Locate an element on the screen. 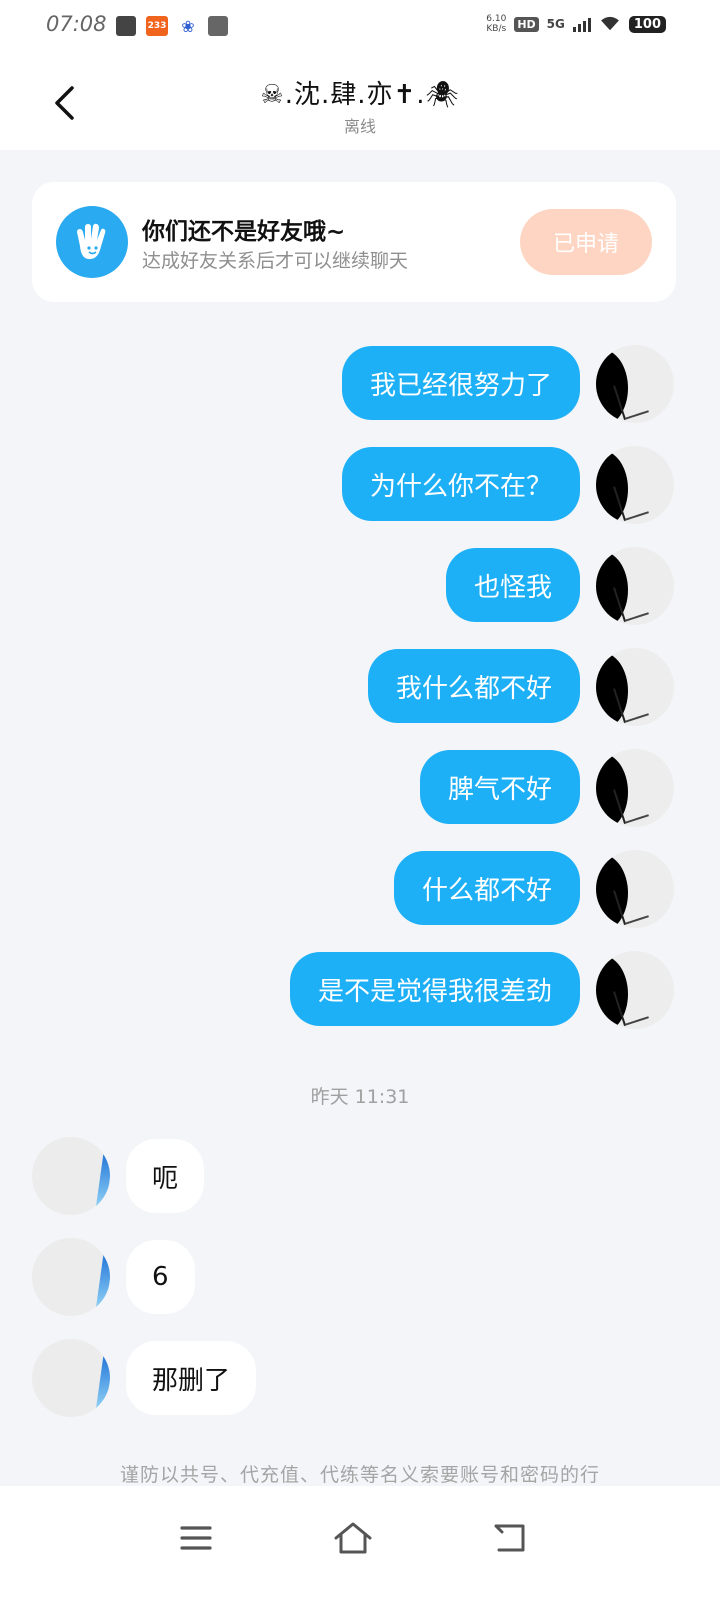 The height and width of the screenshot is (1600, 720). request-sent-button: 已申请 is located at coordinates (586, 242).